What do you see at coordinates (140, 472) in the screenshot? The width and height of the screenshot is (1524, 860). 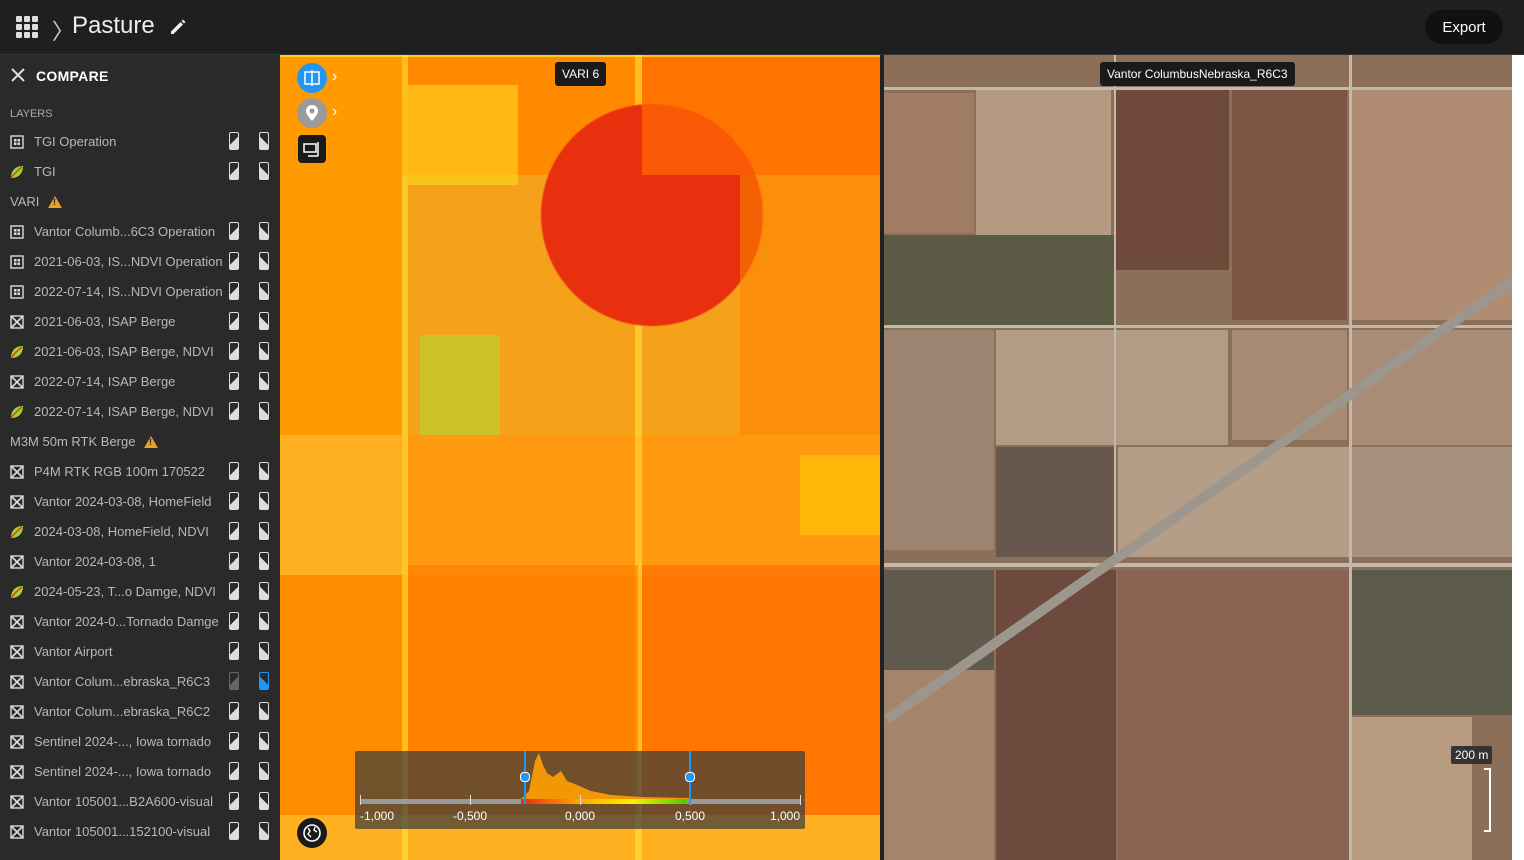 I see `layer-row: P4M RTK RGB 100m 170522` at bounding box center [140, 472].